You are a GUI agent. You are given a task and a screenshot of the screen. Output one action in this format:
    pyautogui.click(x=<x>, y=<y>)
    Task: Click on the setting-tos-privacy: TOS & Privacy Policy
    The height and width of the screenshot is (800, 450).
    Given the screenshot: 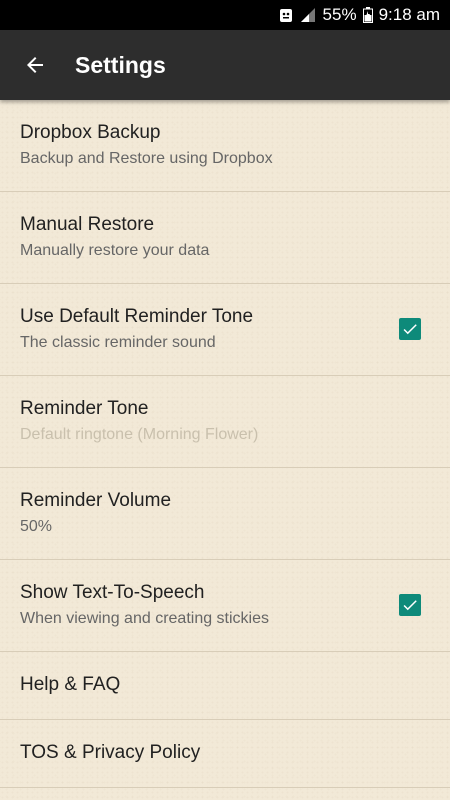 What is the action you would take?
    pyautogui.click(x=225, y=754)
    